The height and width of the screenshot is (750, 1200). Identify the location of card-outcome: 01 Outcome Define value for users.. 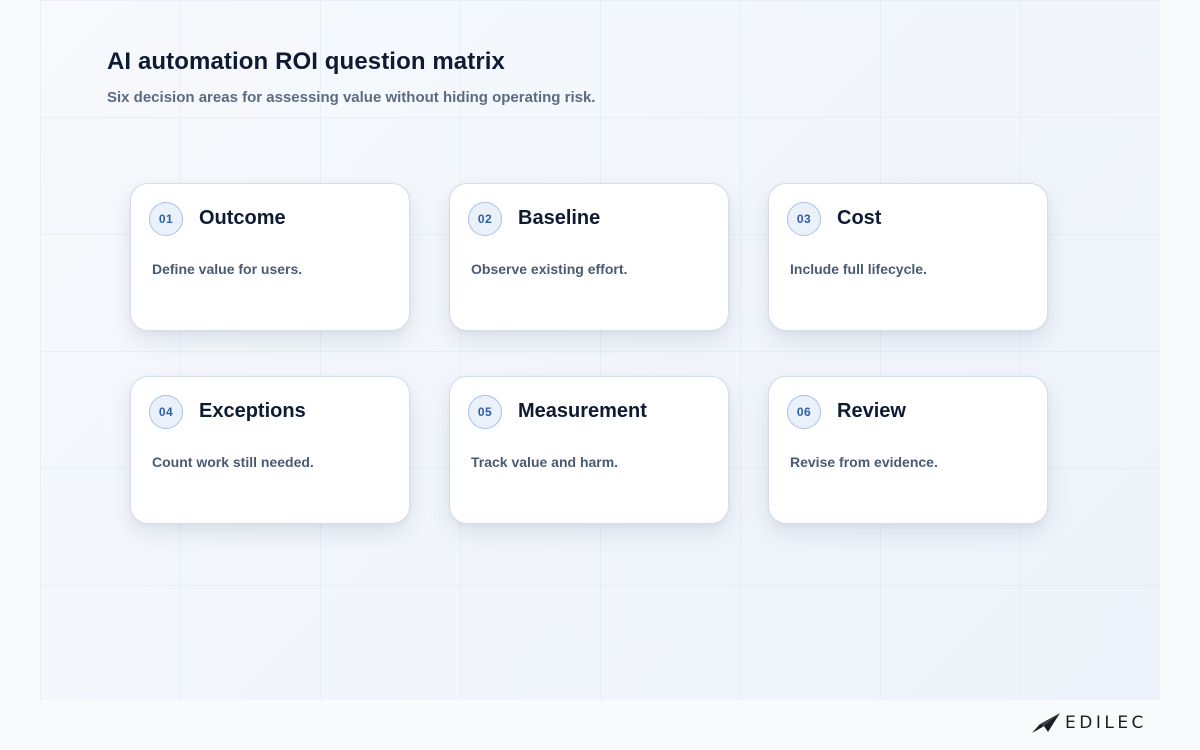
(270, 257).